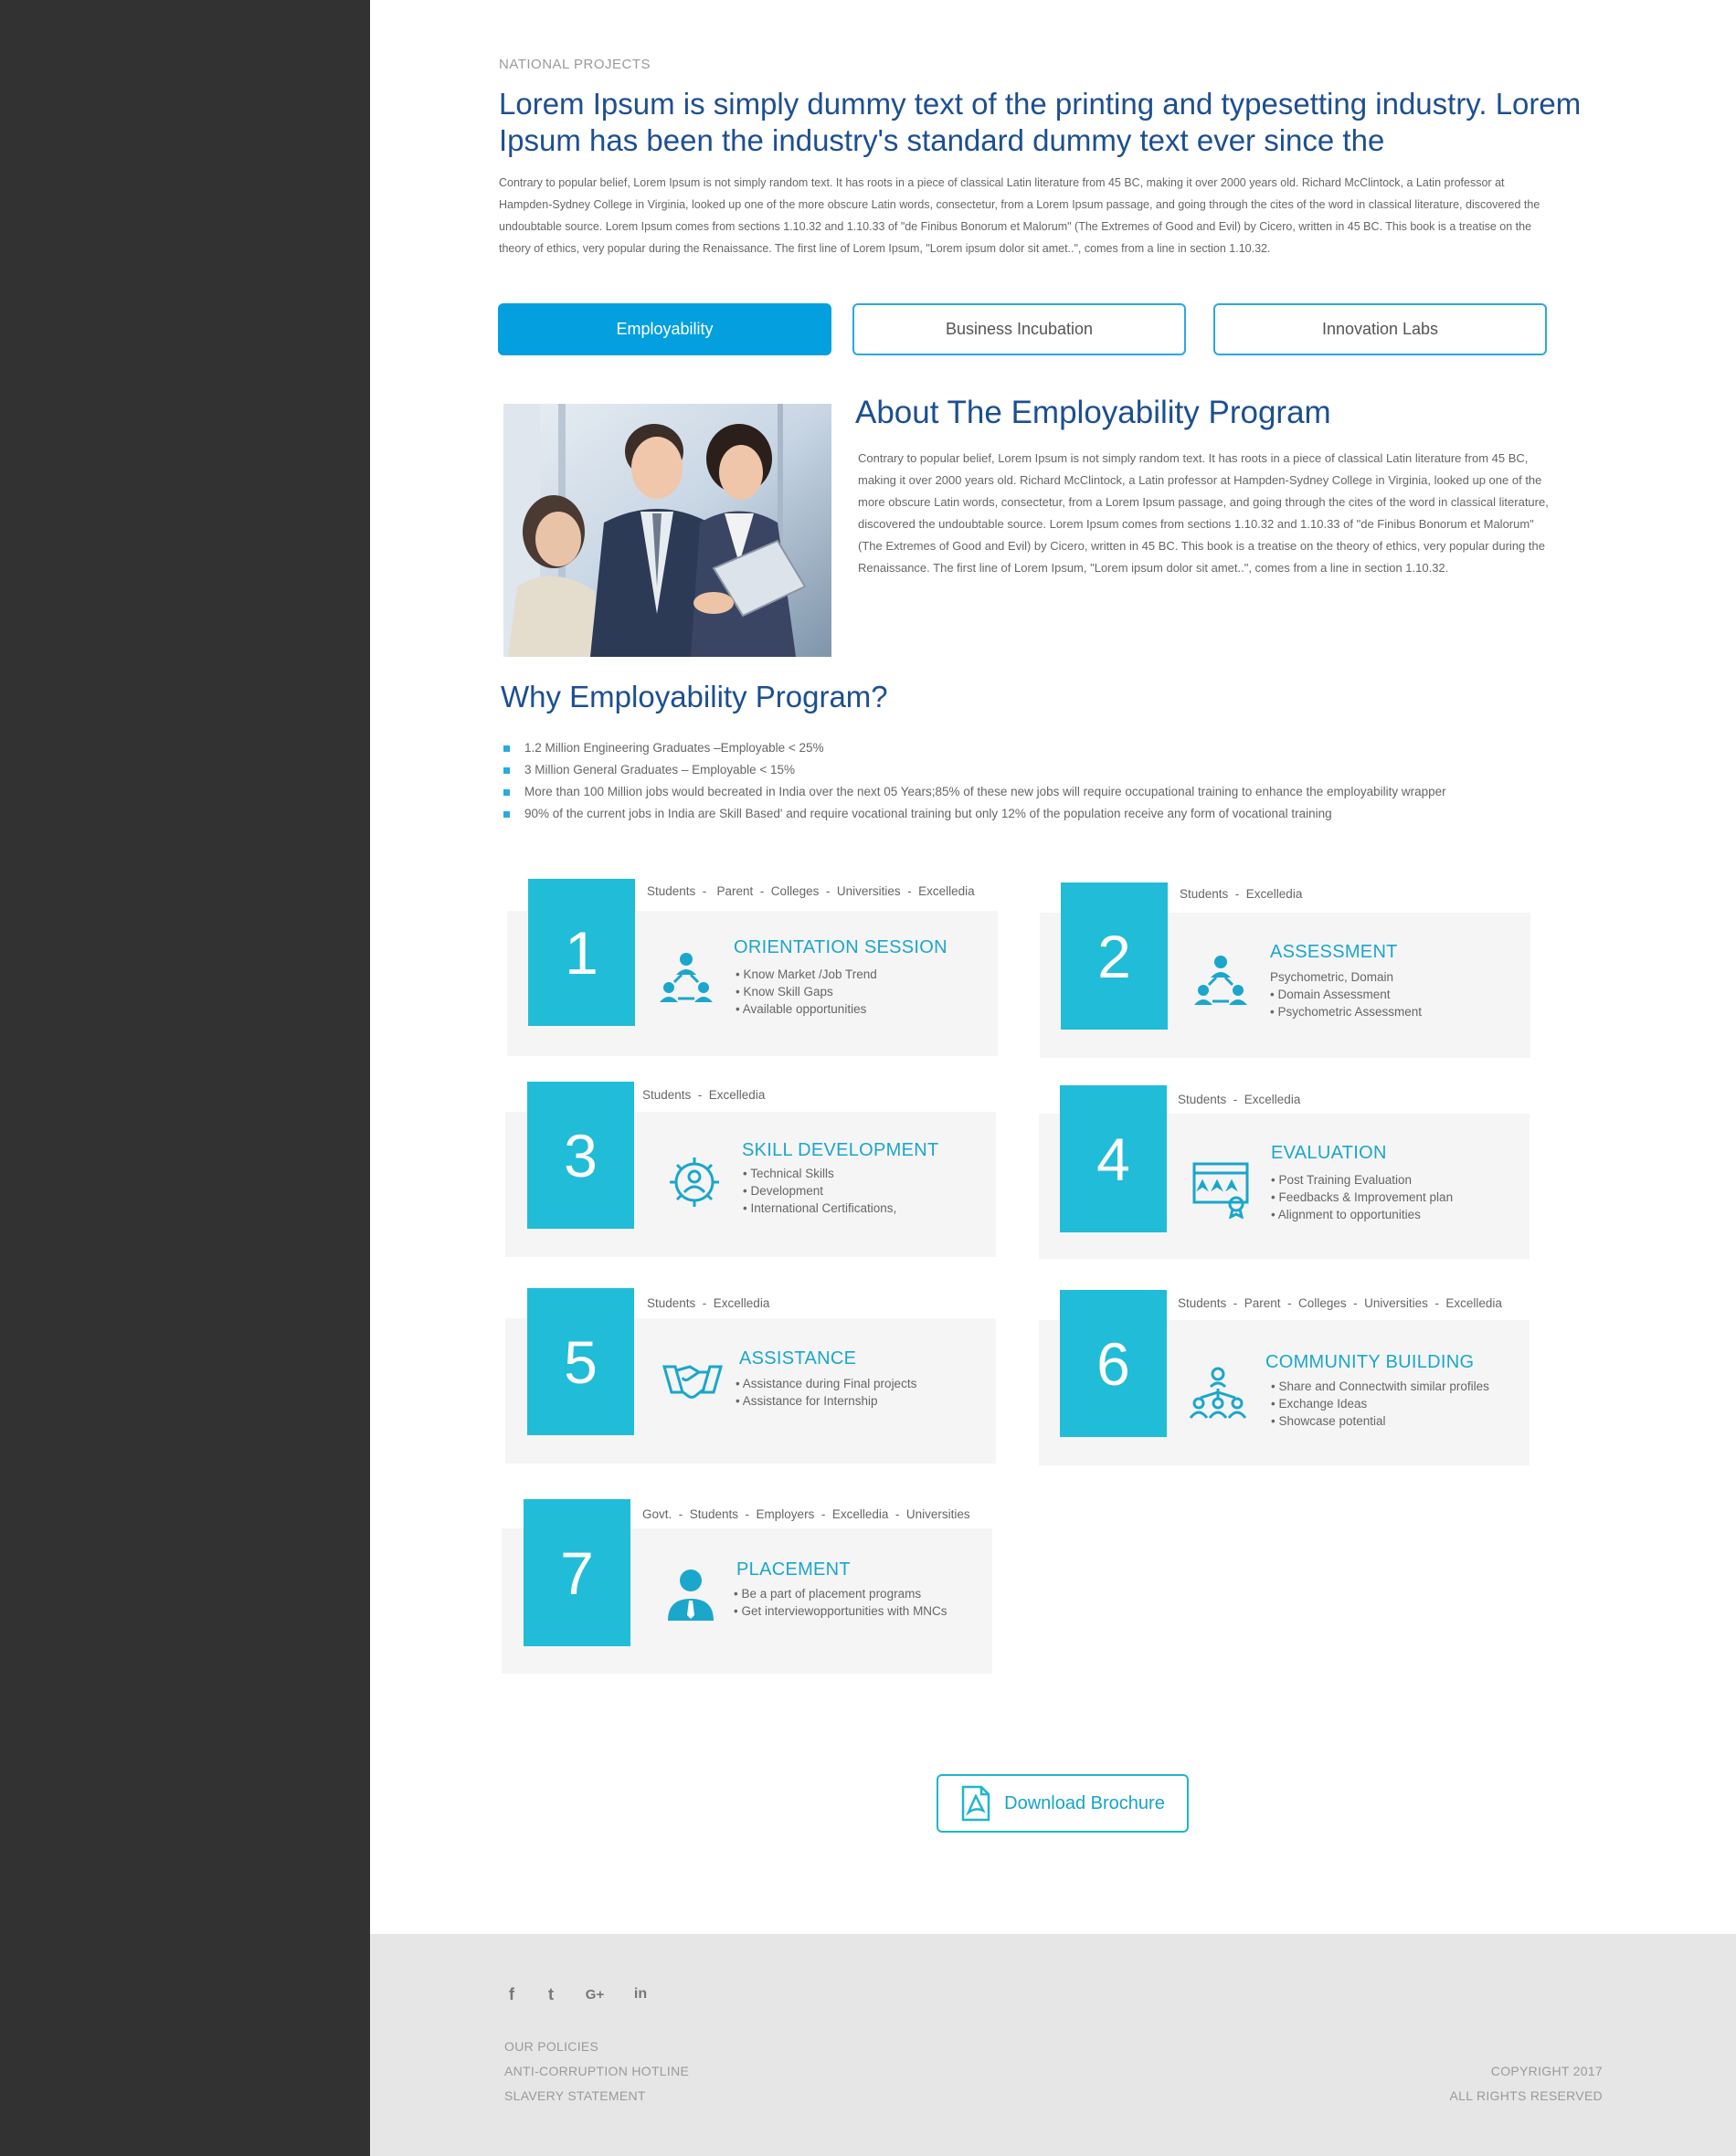 This screenshot has width=1736, height=2156. What do you see at coordinates (820, 1208) in the screenshot?
I see `step-list-item: • International Certifications,` at bounding box center [820, 1208].